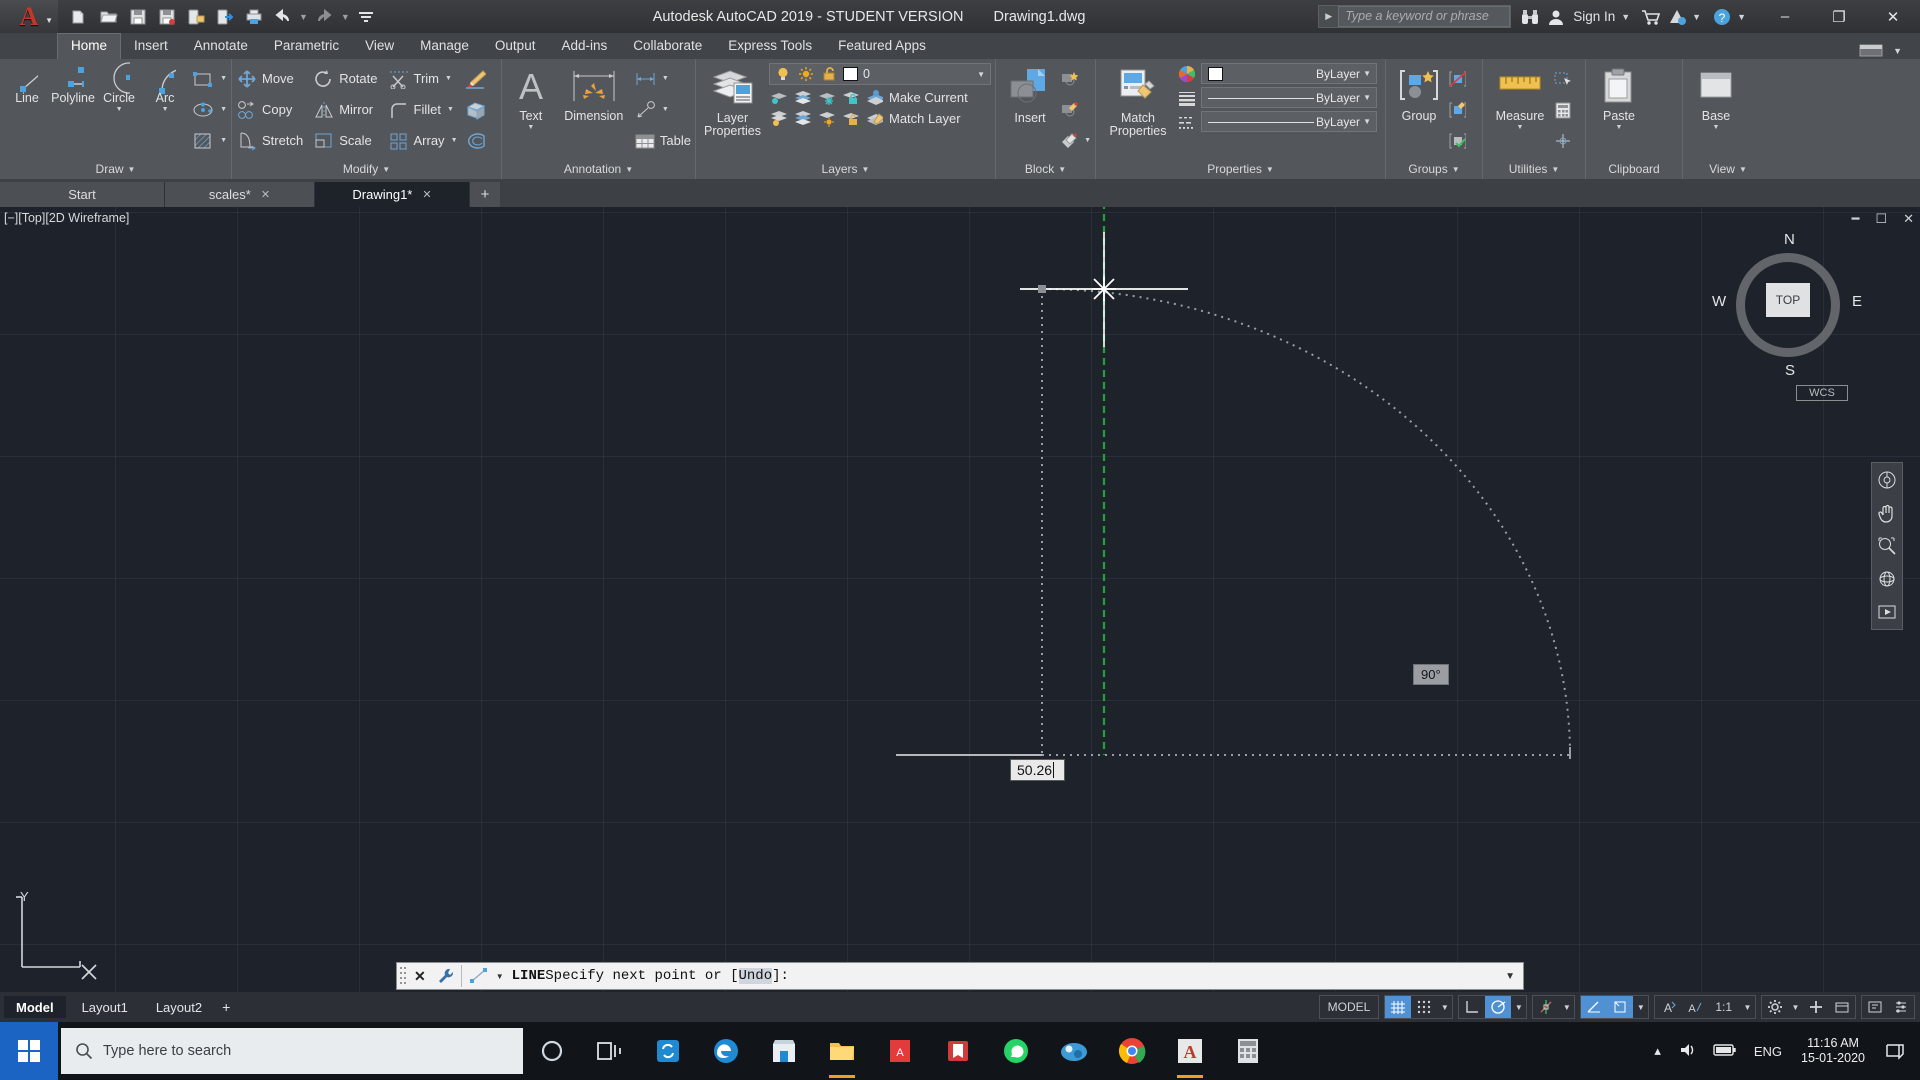 The height and width of the screenshot is (1080, 1920). Describe the element at coordinates (29, 16) in the screenshot. I see `application-menu-button: A ▼` at that location.